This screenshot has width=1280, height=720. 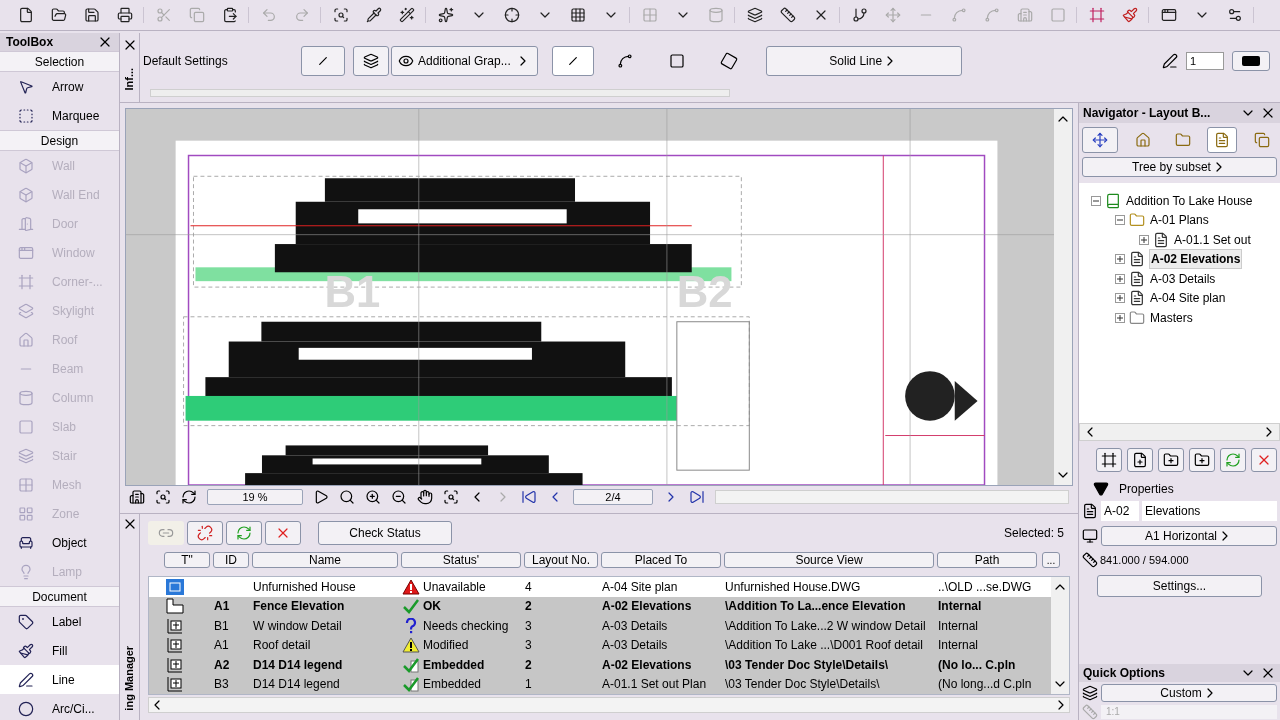 I want to click on table-column-header: Status', so click(x=461, y=560).